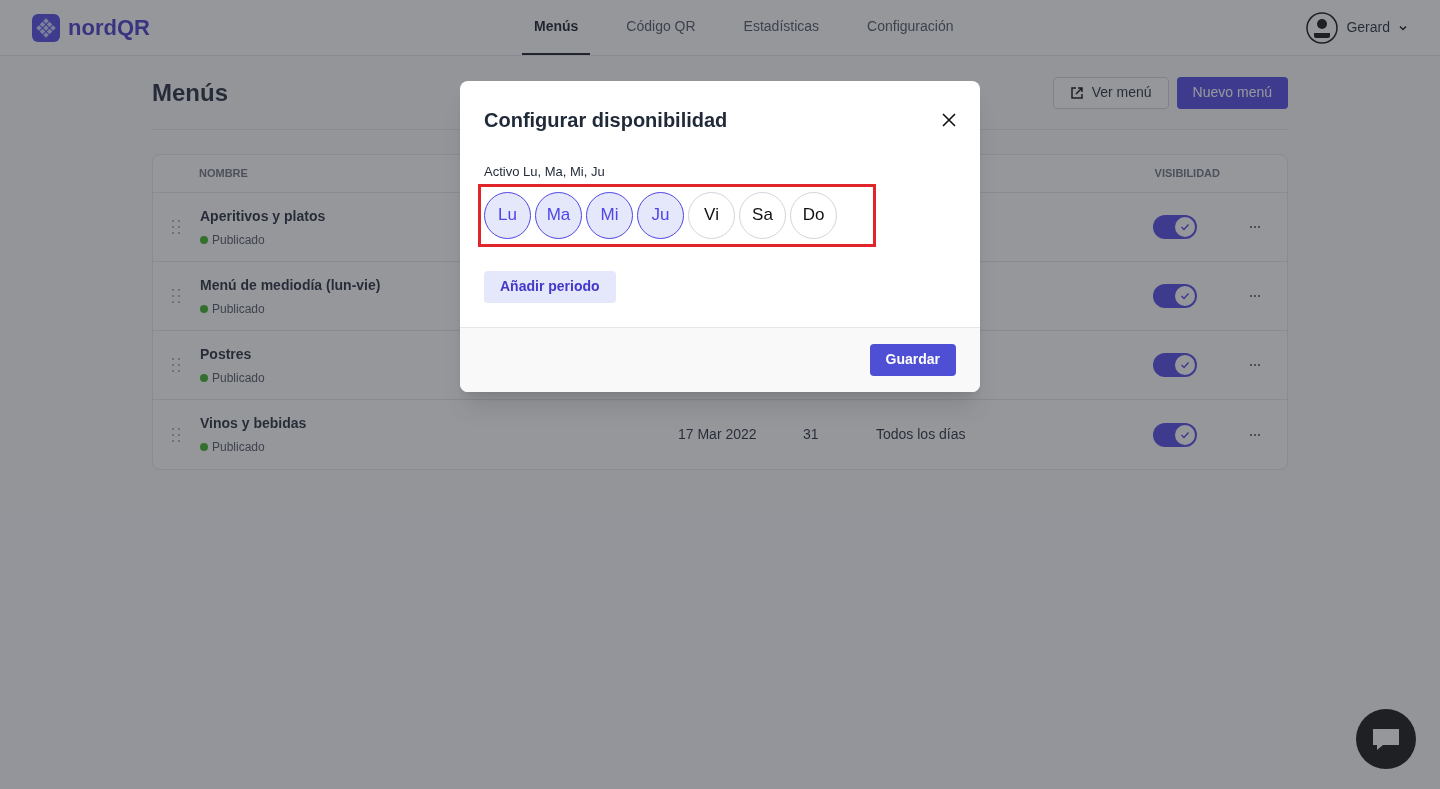 Image resolution: width=1440 pixels, height=789 pixels. Describe the element at coordinates (1232, 92) in the screenshot. I see `new-menu-button: Nuevo menú` at that location.